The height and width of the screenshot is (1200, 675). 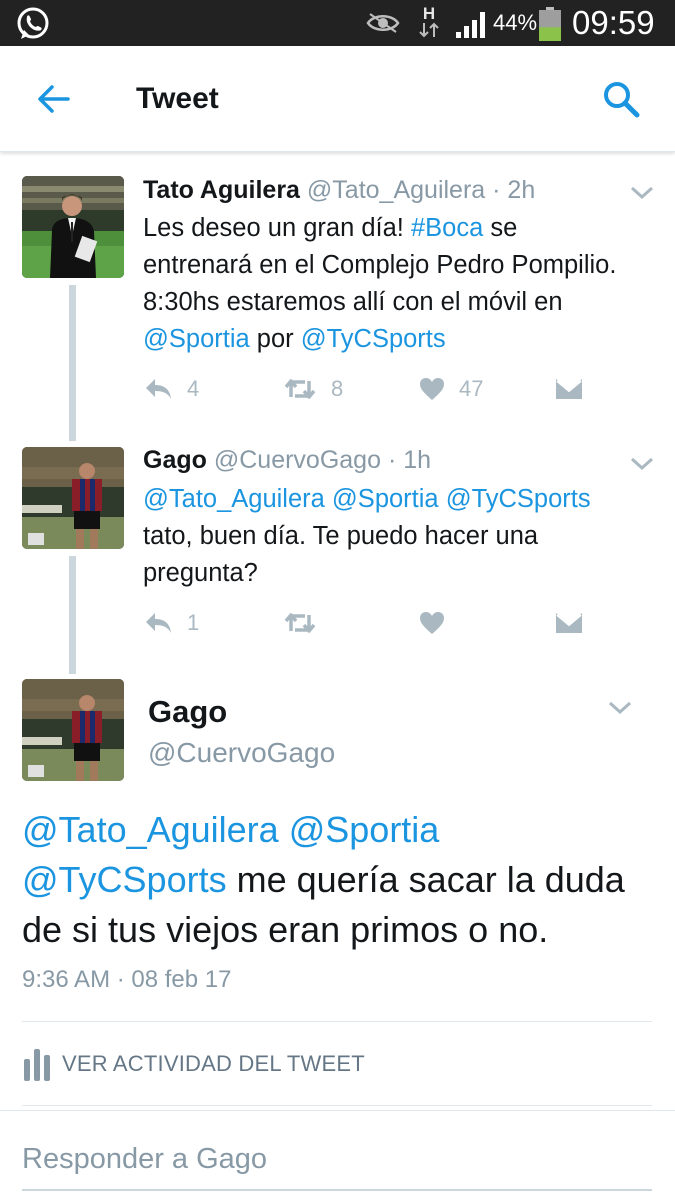 I want to click on retweet-count: 8, so click(x=337, y=388).